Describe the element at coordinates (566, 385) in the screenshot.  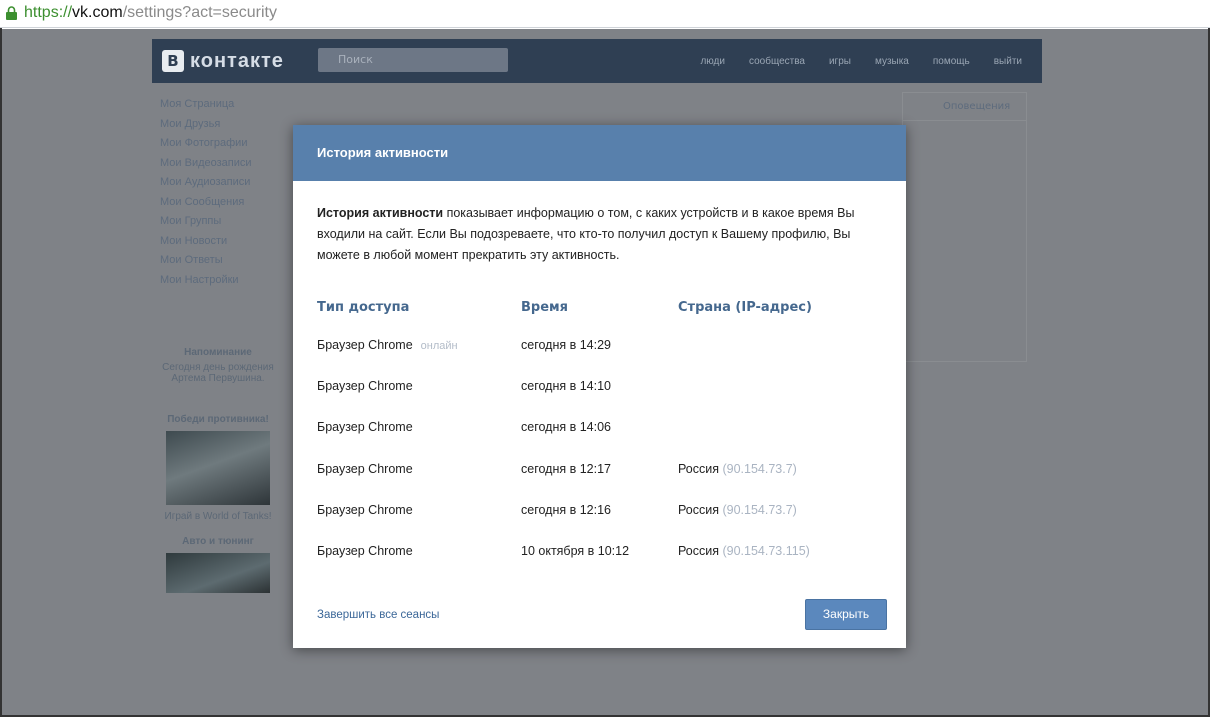
I see `access-time: сегодня в 14:10` at that location.